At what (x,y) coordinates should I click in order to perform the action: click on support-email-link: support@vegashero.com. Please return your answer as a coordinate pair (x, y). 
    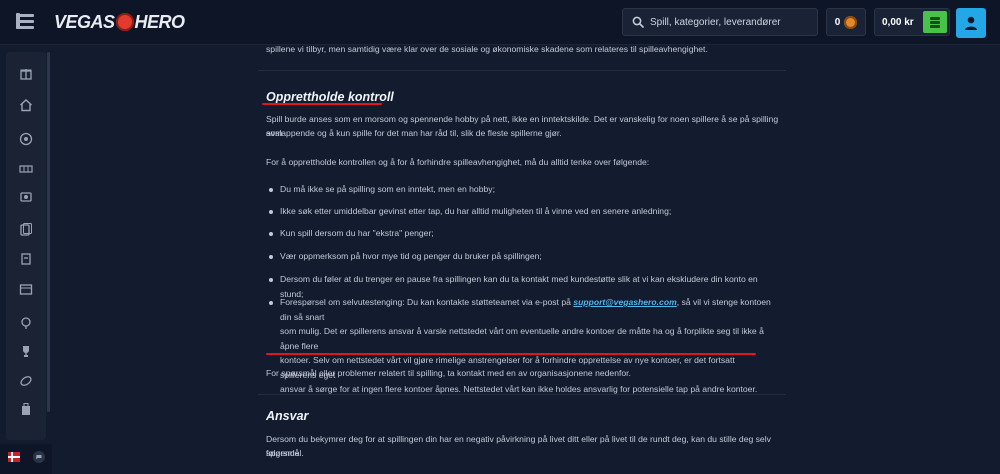
    Looking at the image, I should click on (624, 302).